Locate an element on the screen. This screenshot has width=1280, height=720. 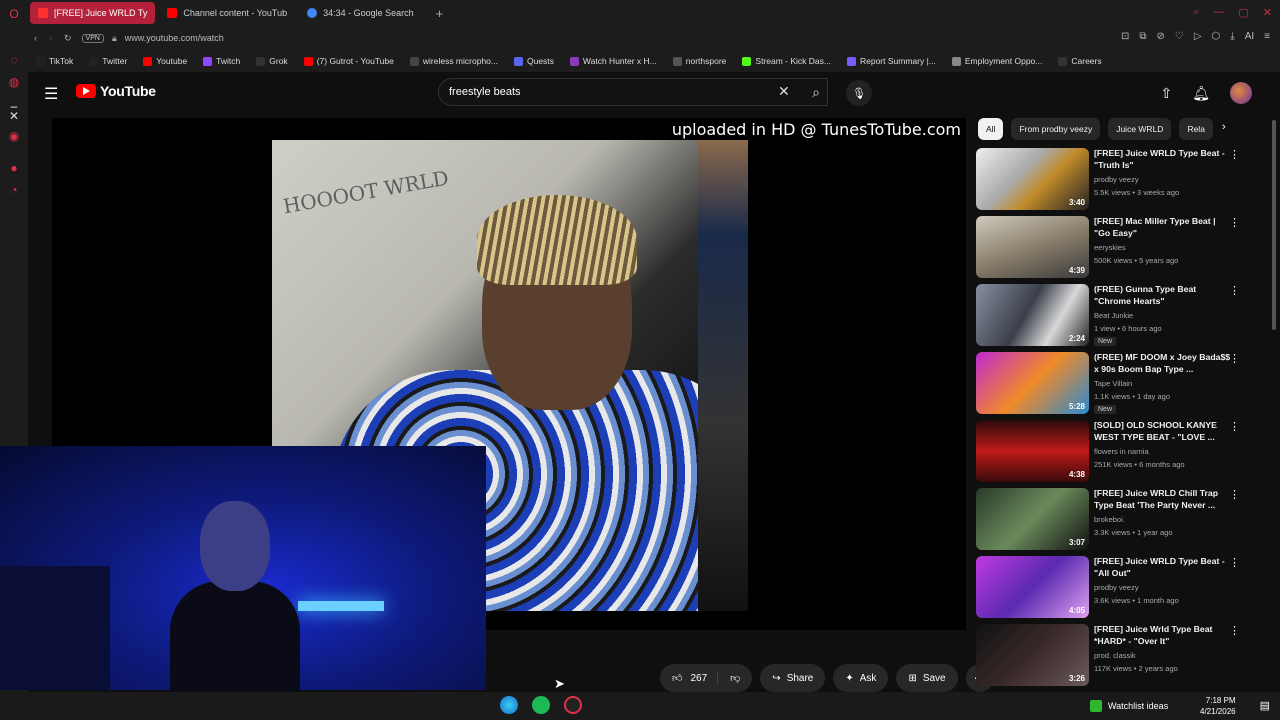
bookmark-item: Youtube is located at coordinates (165, 61).